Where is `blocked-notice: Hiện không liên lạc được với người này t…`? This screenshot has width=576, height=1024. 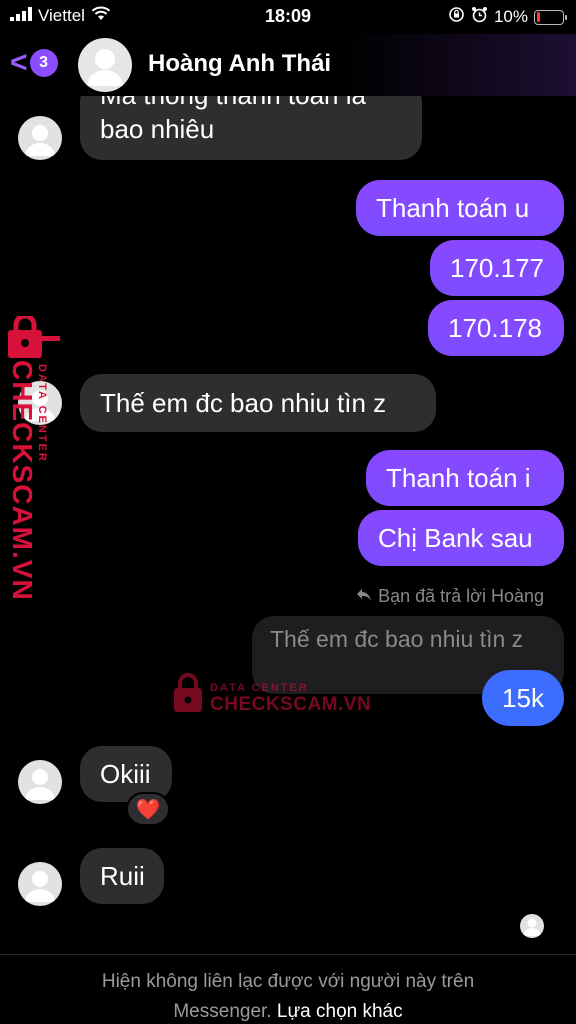
blocked-notice: Hiện không liên lạc được với người này t… is located at coordinates (288, 989).